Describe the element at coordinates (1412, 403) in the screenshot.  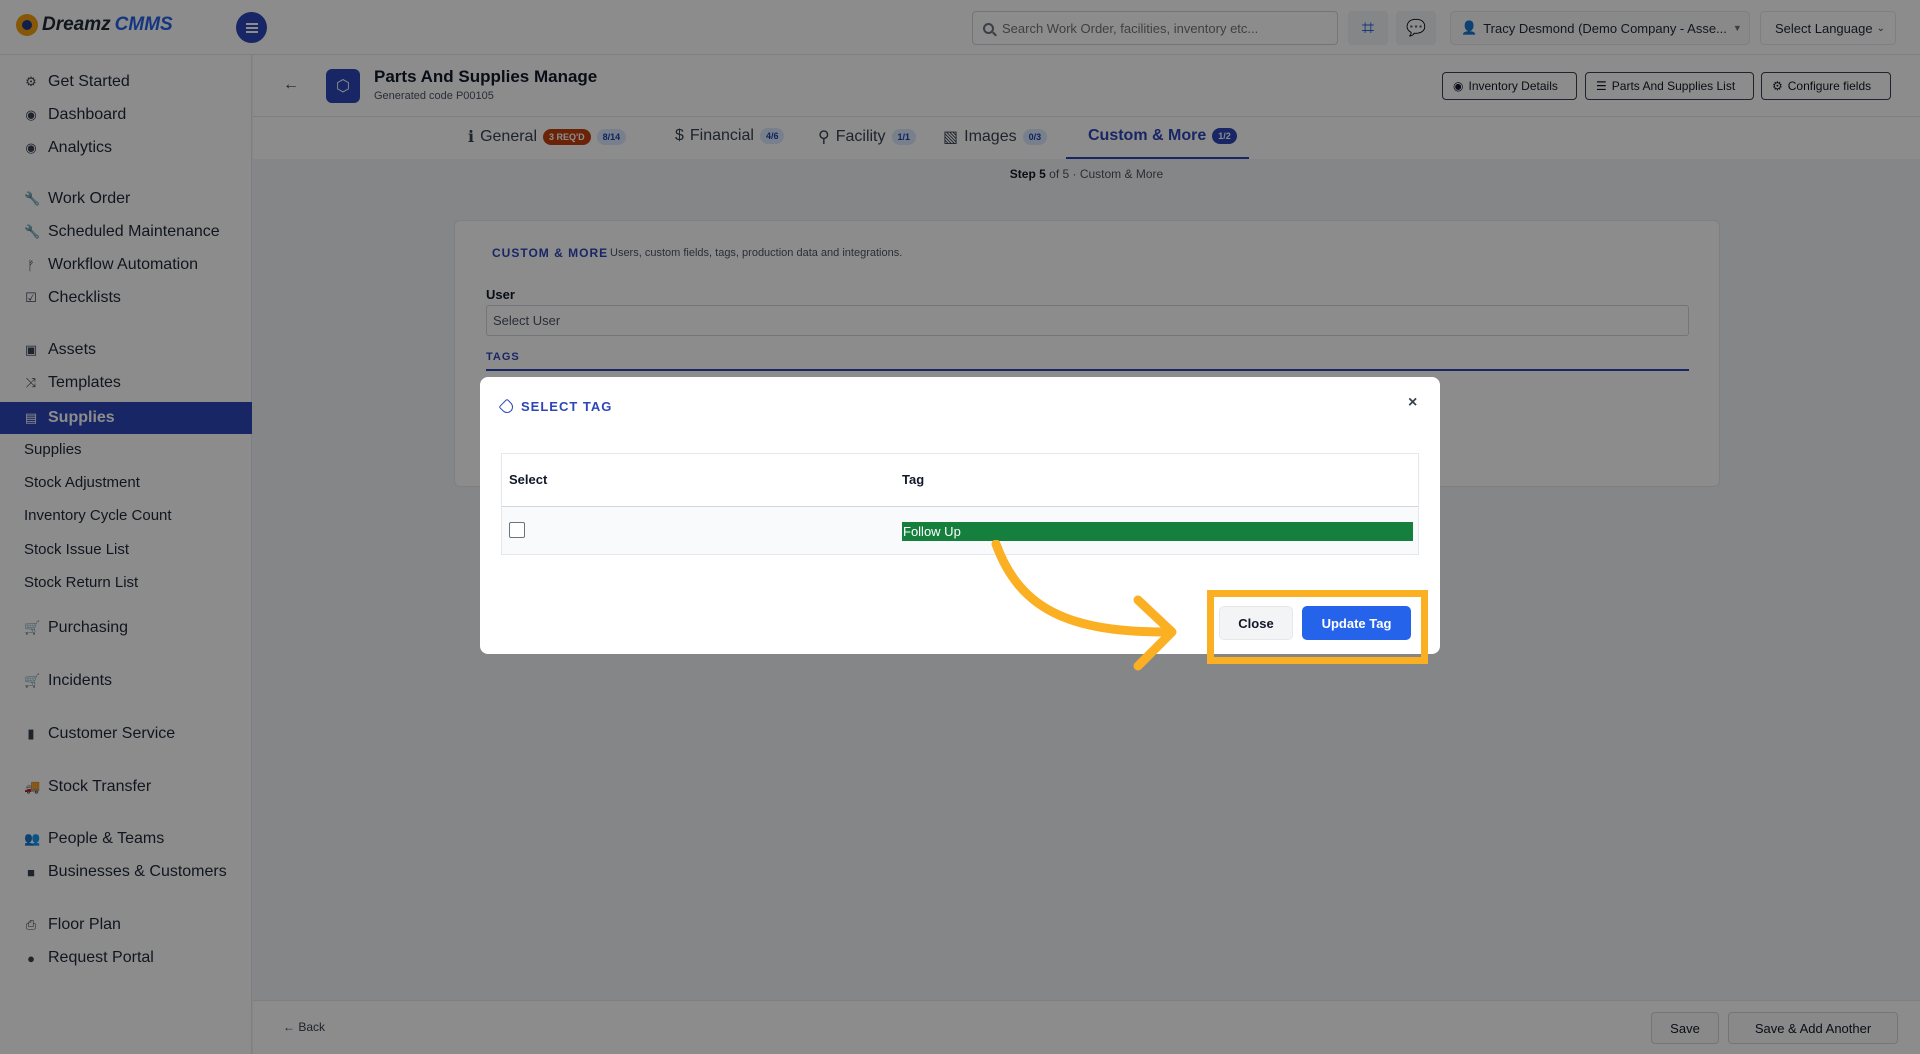
I see `close-icon: ×` at that location.